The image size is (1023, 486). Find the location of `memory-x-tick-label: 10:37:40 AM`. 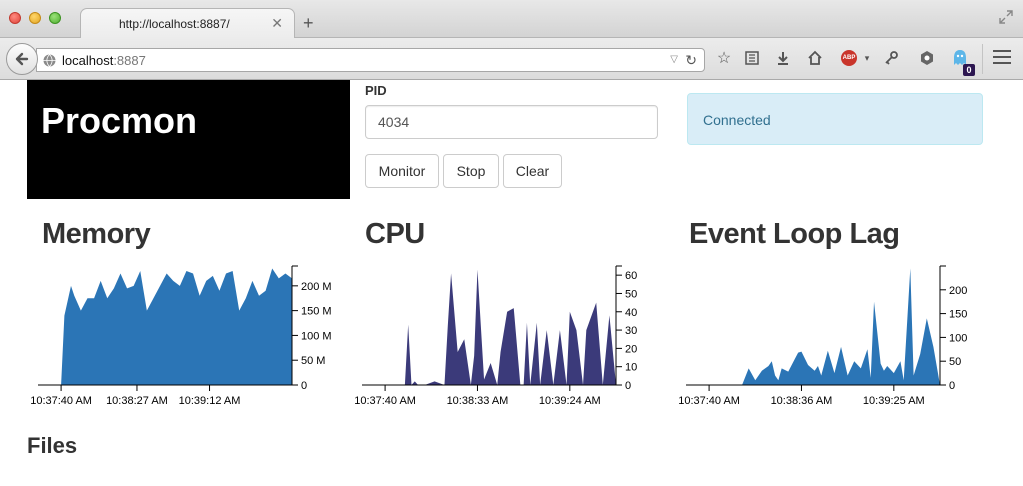

memory-x-tick-label: 10:37:40 AM is located at coordinates (61, 401).